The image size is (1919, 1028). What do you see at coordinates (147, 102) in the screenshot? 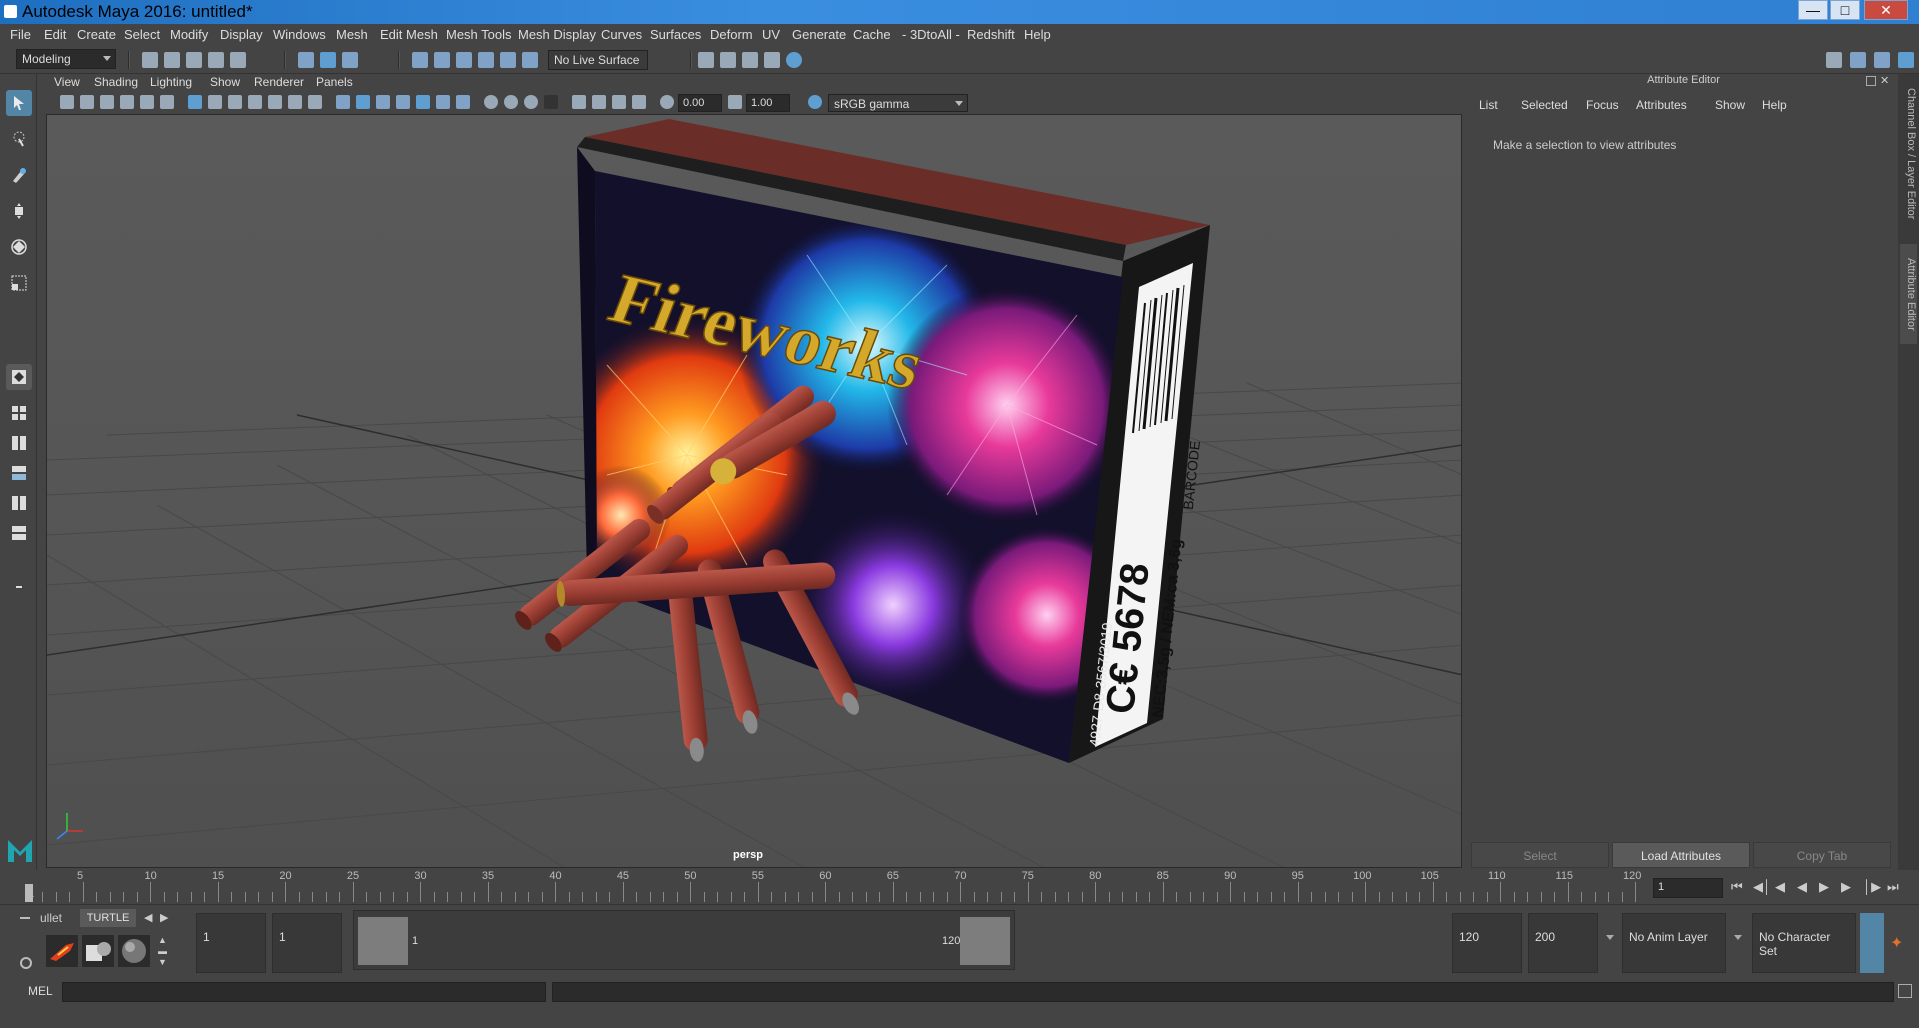
I see `2d-pan-zoom-icon` at bounding box center [147, 102].